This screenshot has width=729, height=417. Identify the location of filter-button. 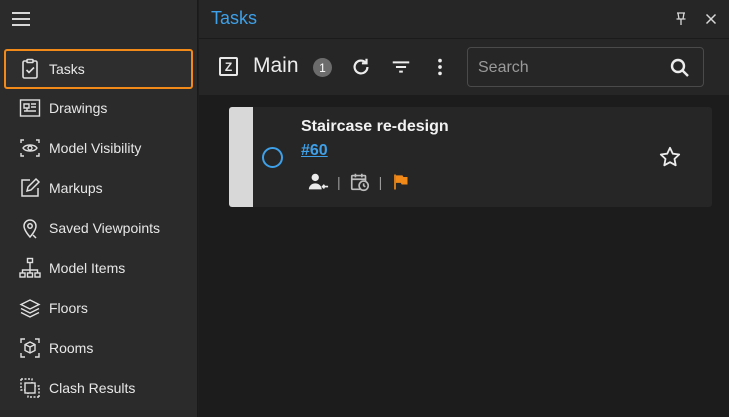
(401, 67).